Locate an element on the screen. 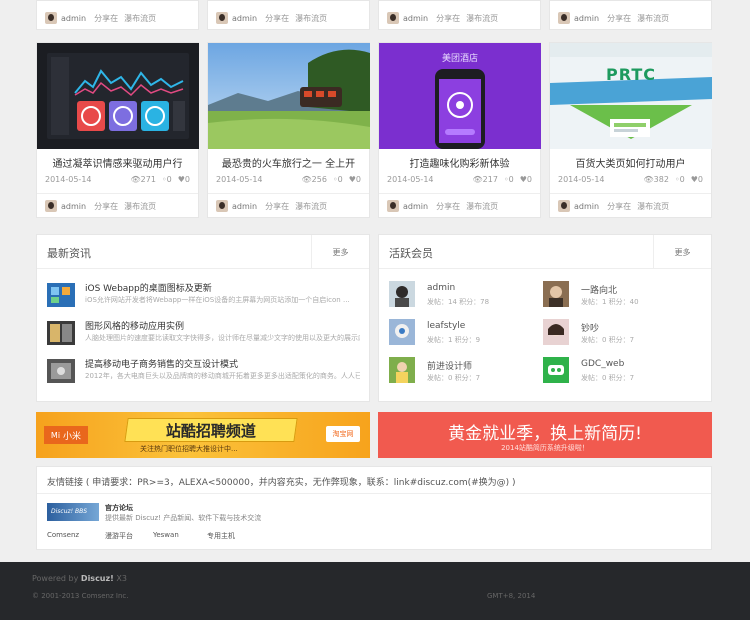  discuz-link: Discuz! is located at coordinates (97, 578).